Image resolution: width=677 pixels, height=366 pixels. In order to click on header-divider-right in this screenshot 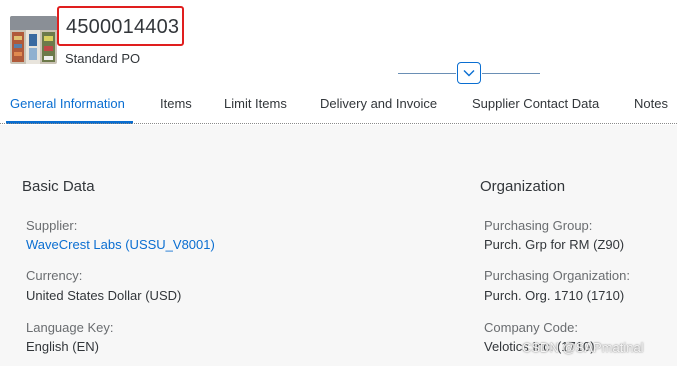, I will do `click(511, 73)`.